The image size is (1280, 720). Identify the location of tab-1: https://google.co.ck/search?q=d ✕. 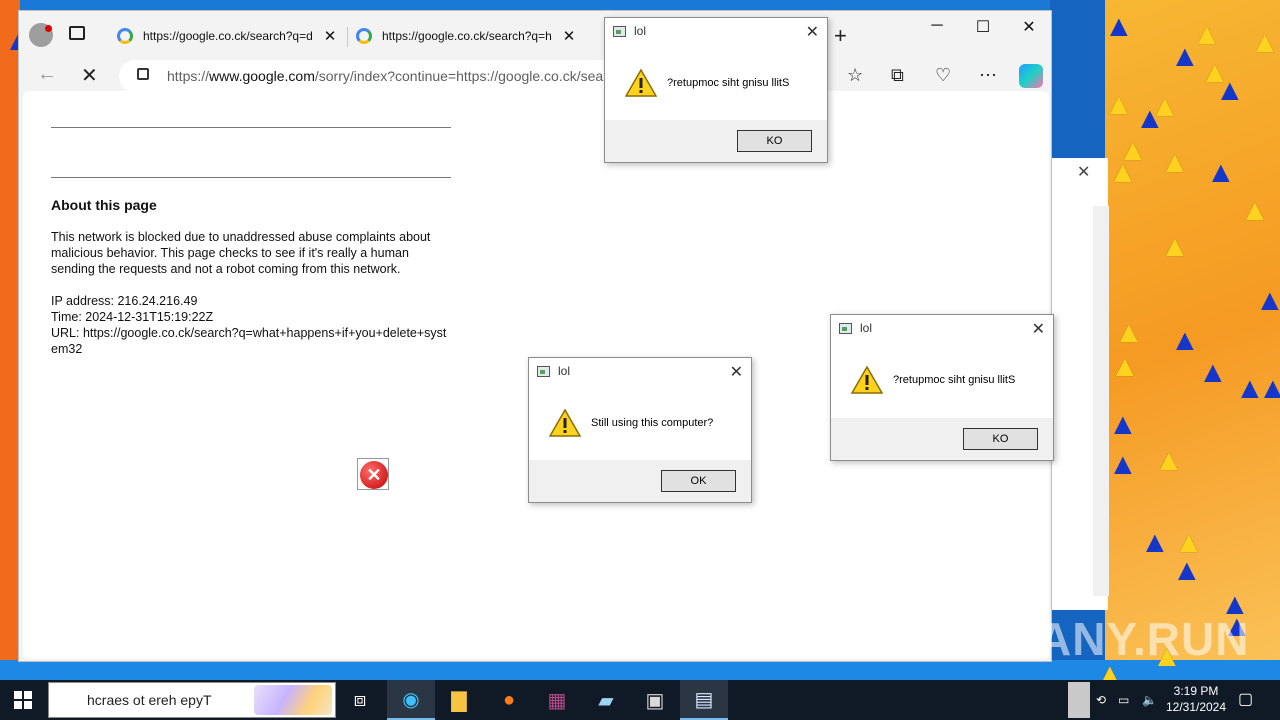
(228, 36).